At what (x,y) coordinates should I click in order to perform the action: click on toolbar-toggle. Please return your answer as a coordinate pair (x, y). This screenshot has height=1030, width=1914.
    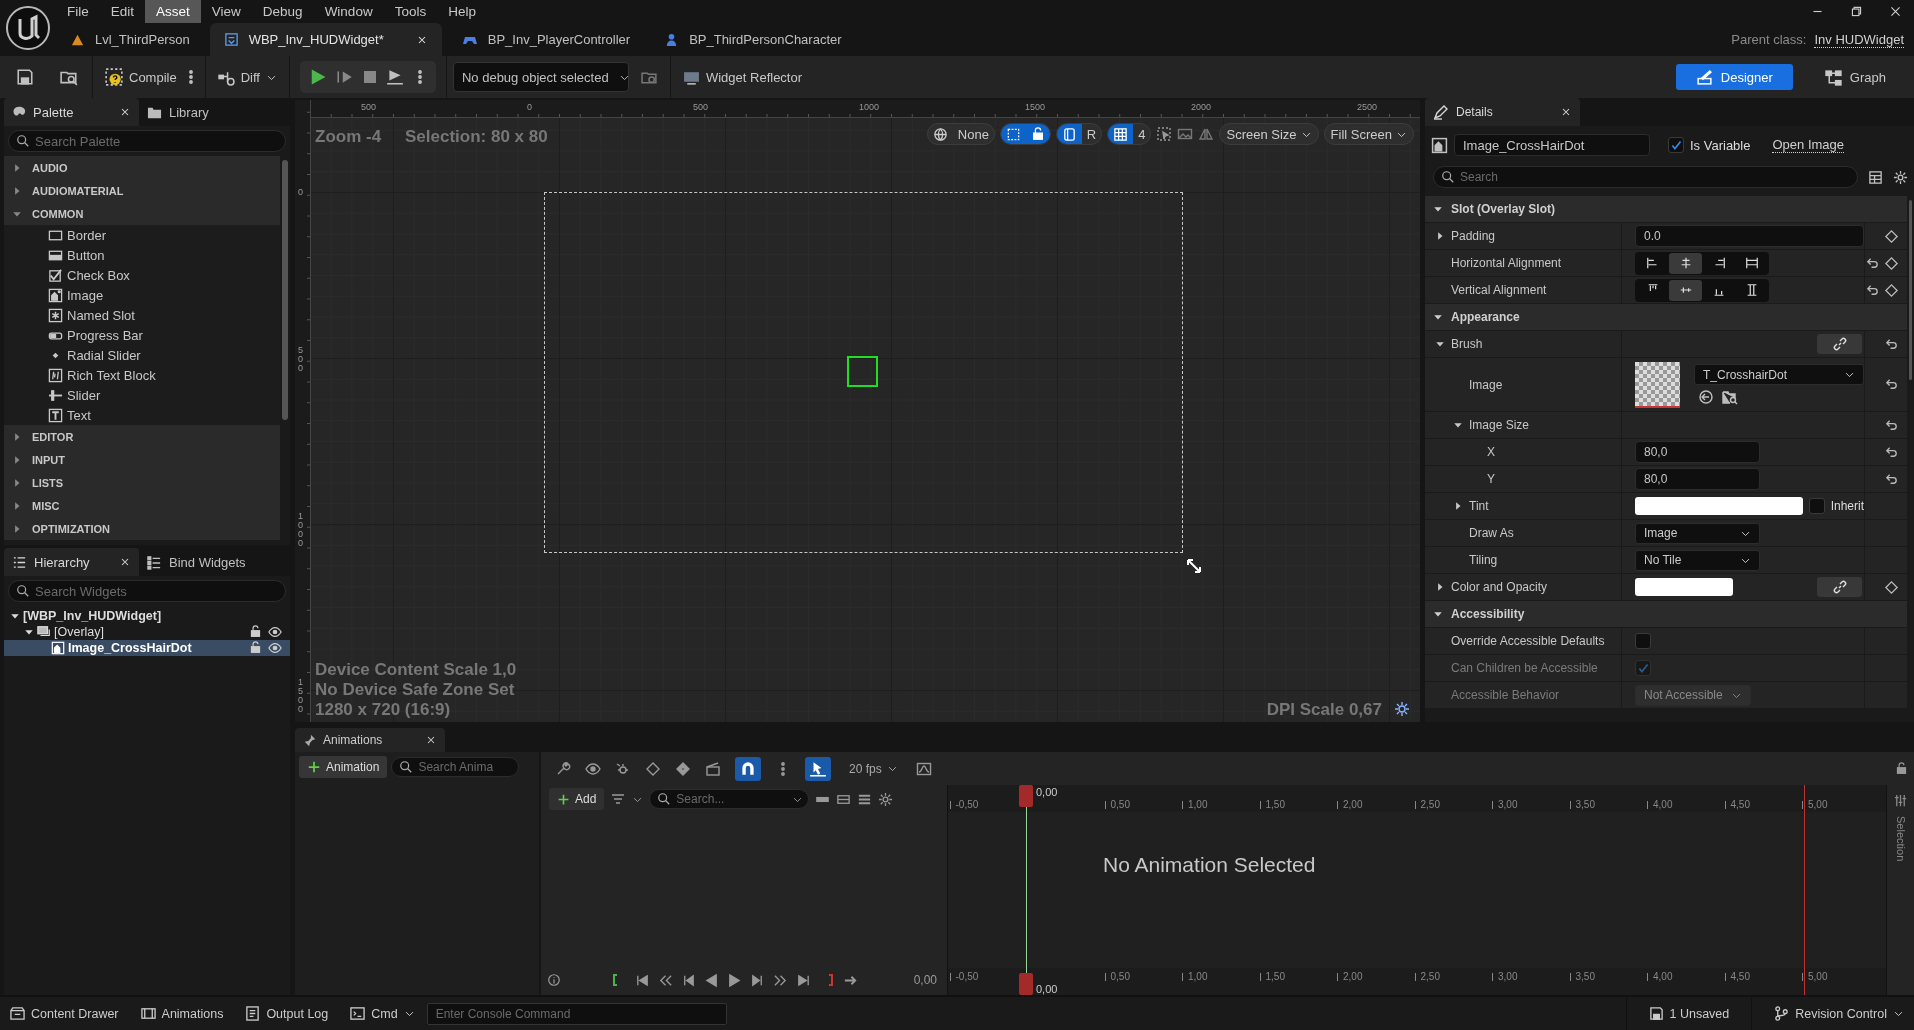
    Looking at the image, I should click on (1121, 134).